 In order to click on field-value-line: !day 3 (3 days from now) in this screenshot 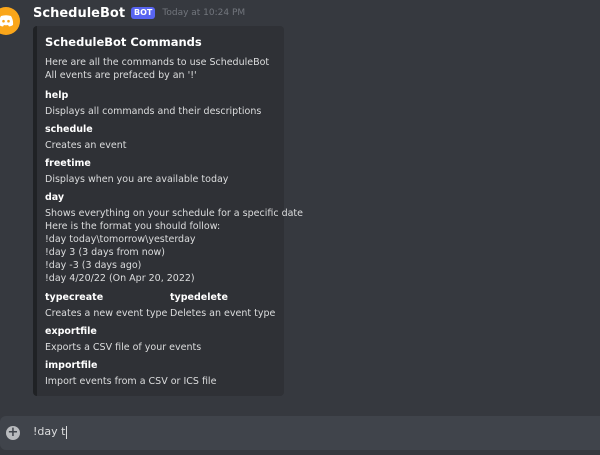, I will do `click(105, 252)`.